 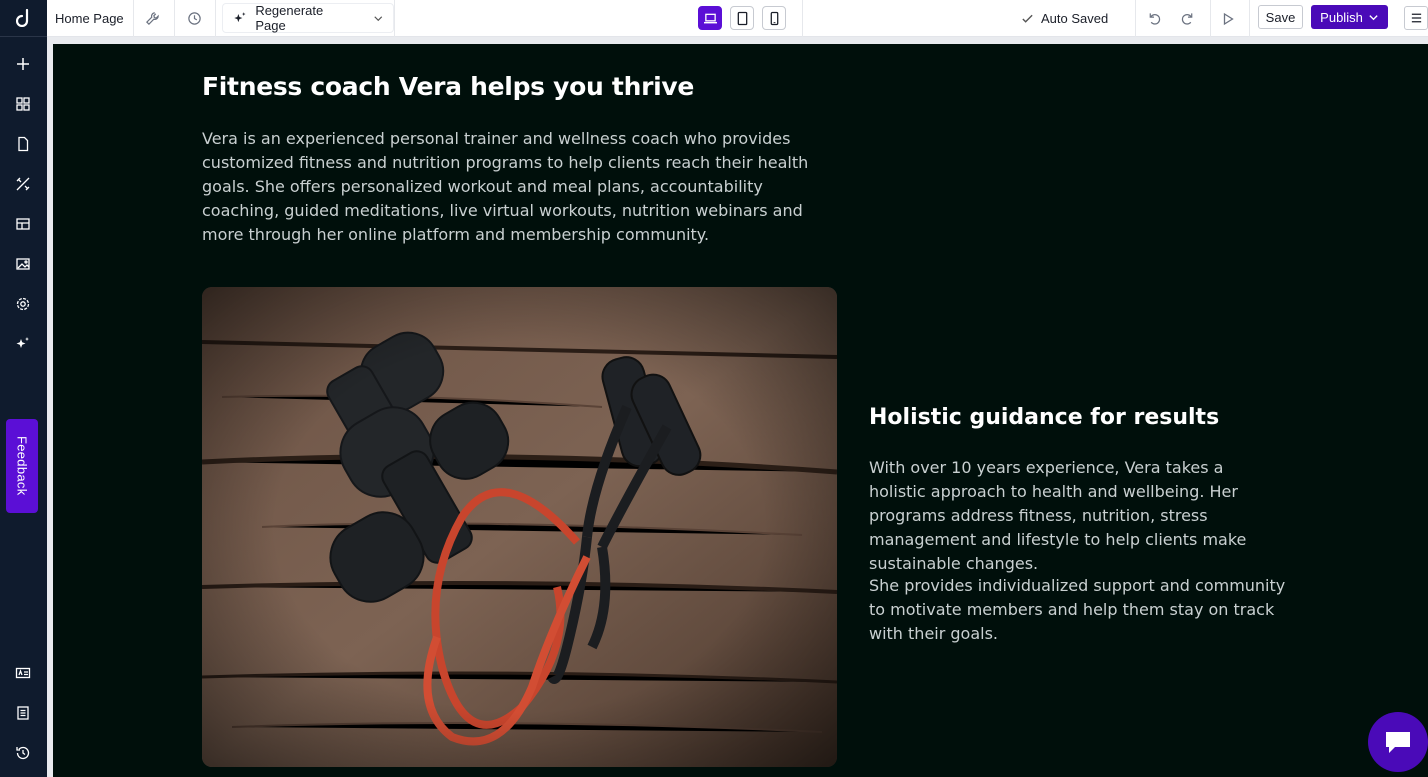 I want to click on blocks-icon, so click(x=23, y=104).